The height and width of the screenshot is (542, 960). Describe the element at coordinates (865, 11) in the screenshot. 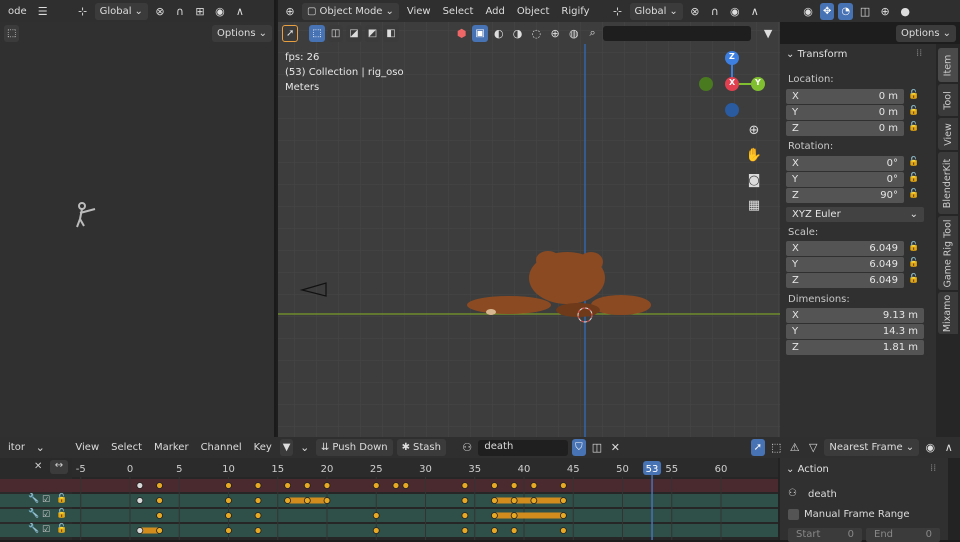

I see `xray-icon: ◫` at that location.